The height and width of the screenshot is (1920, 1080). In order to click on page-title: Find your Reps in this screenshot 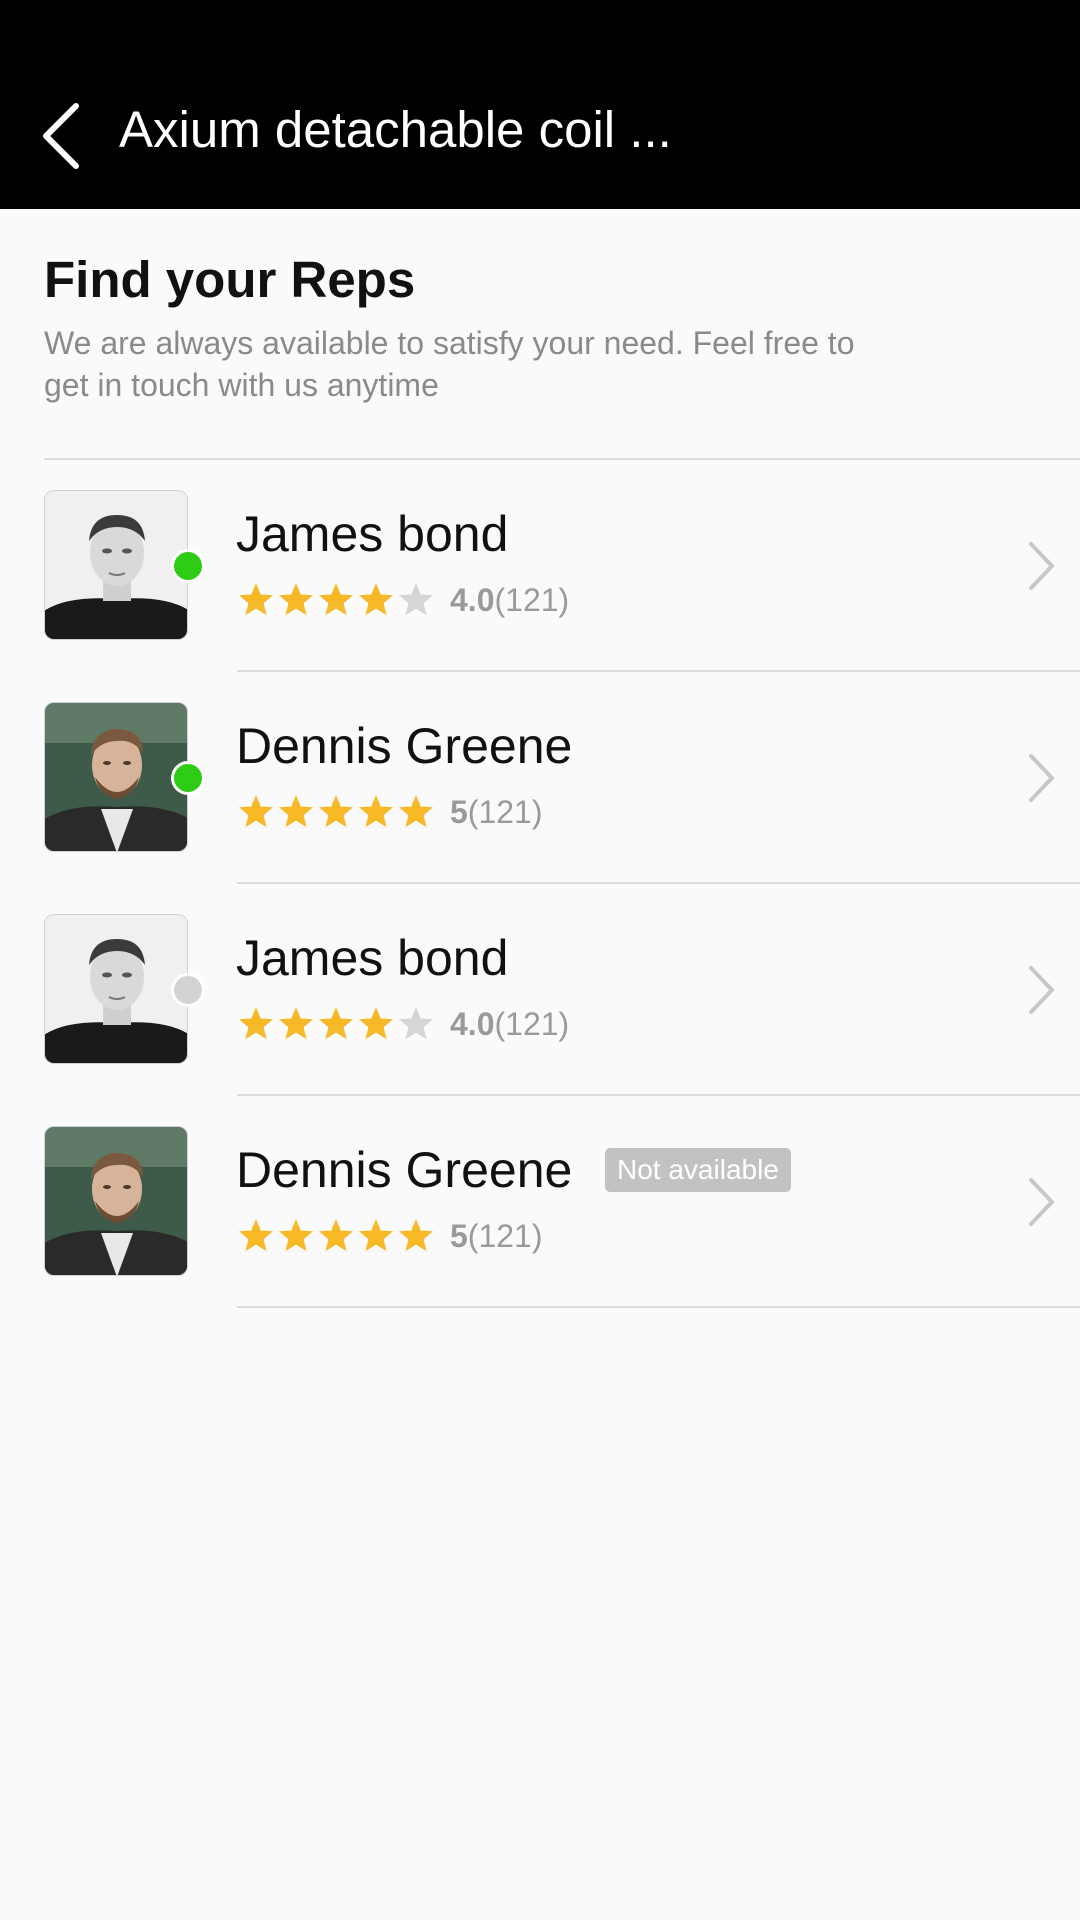, I will do `click(230, 279)`.